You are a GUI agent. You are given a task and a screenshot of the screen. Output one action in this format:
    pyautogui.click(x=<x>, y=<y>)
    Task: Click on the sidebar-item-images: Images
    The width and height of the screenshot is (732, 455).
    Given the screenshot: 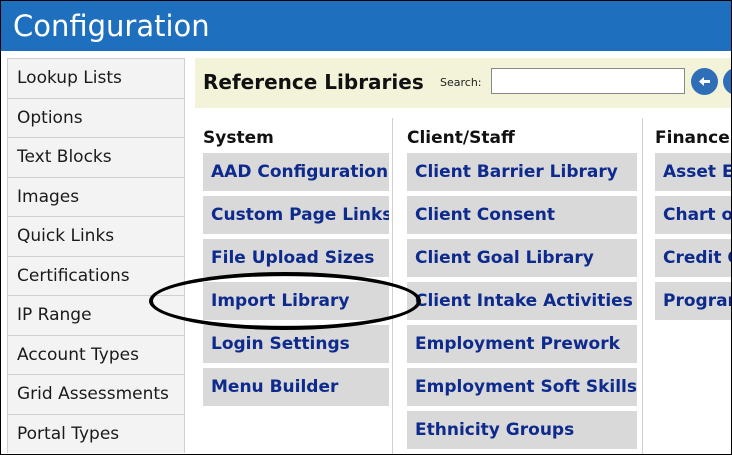 What is the action you would take?
    pyautogui.click(x=96, y=196)
    